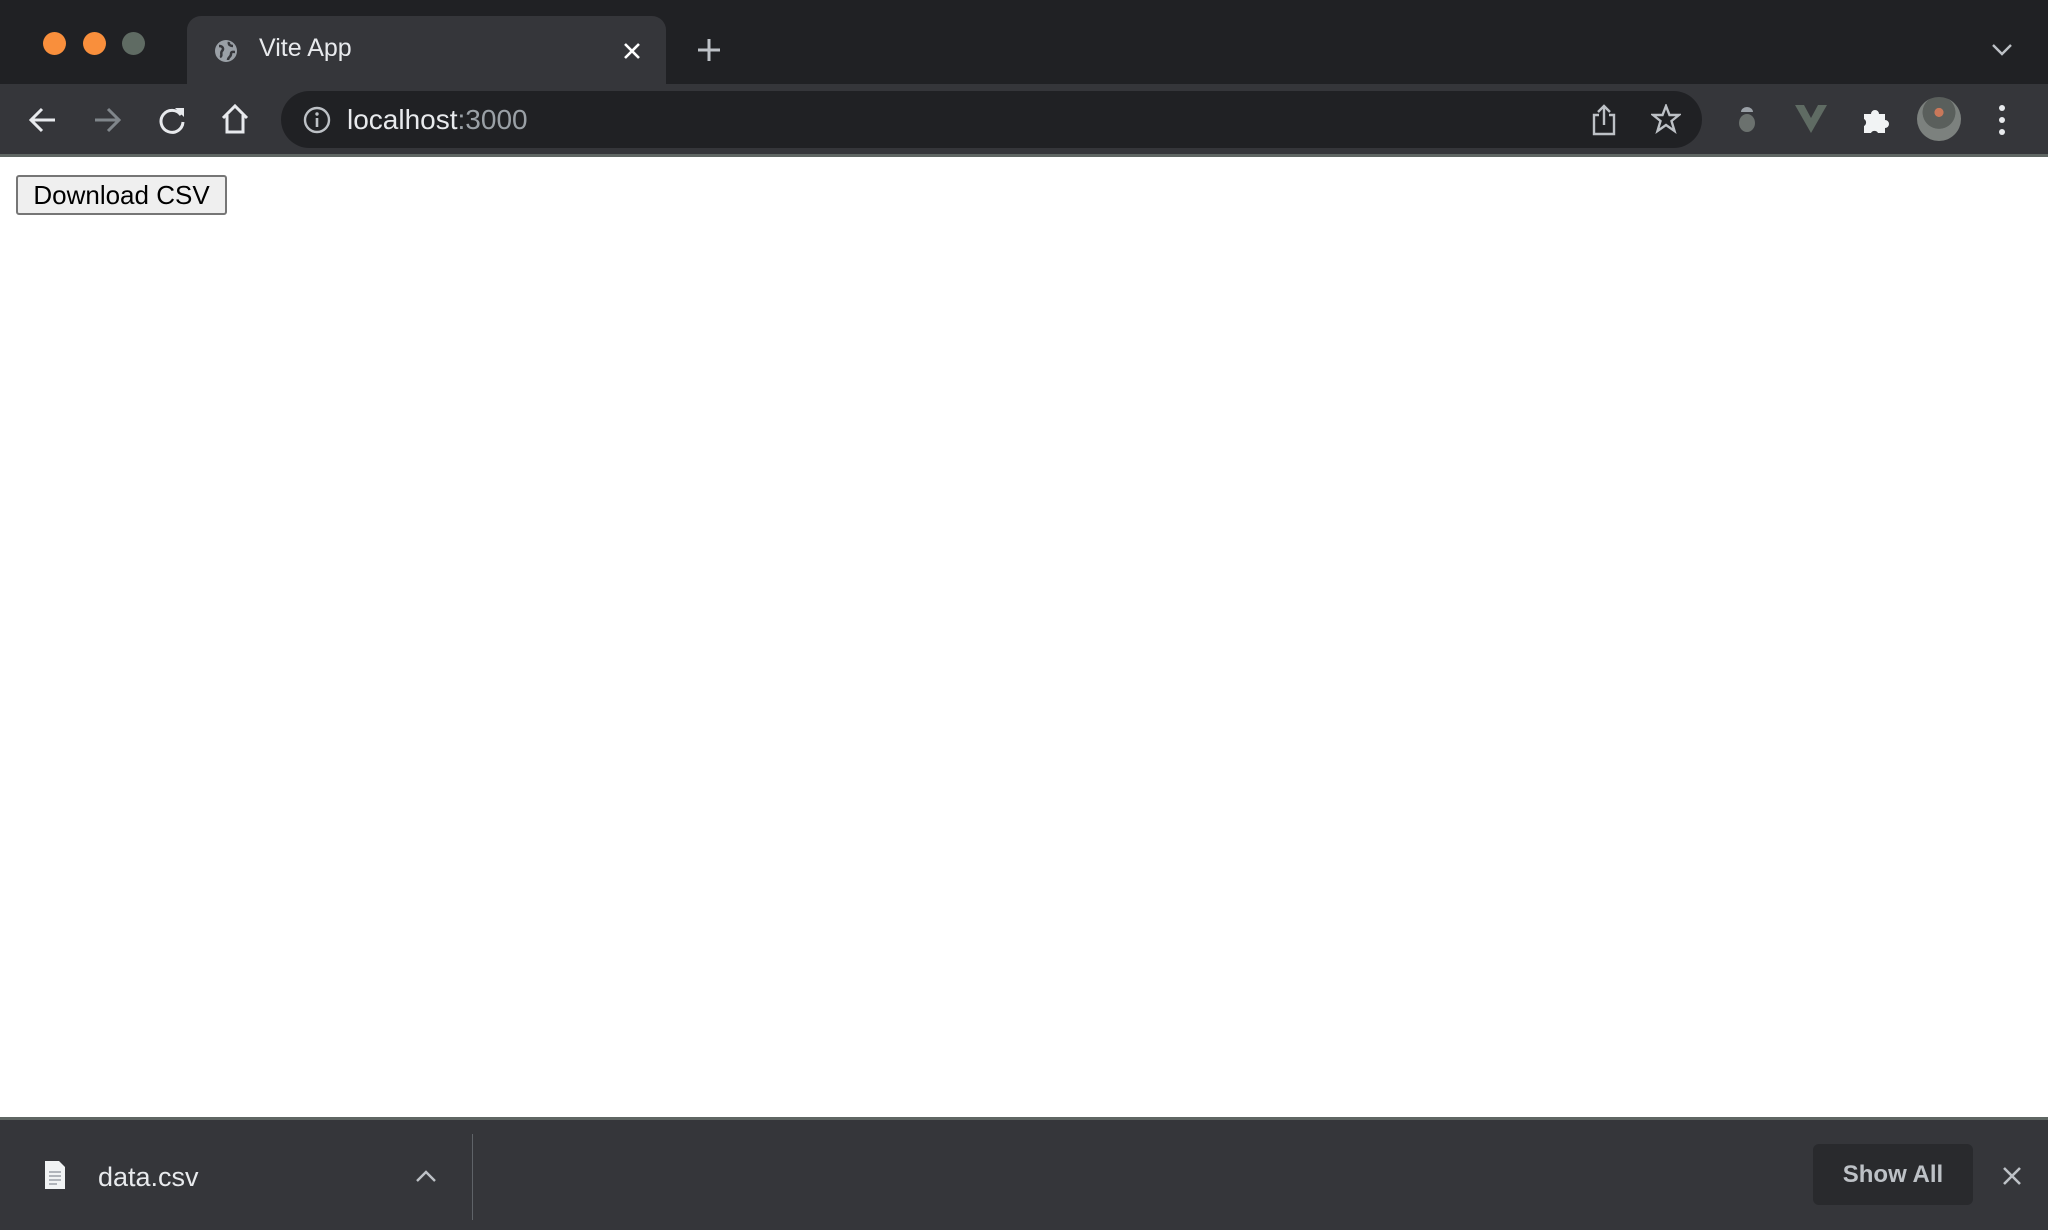  Describe the element at coordinates (2002, 120) in the screenshot. I see `more-vert-icon` at that location.